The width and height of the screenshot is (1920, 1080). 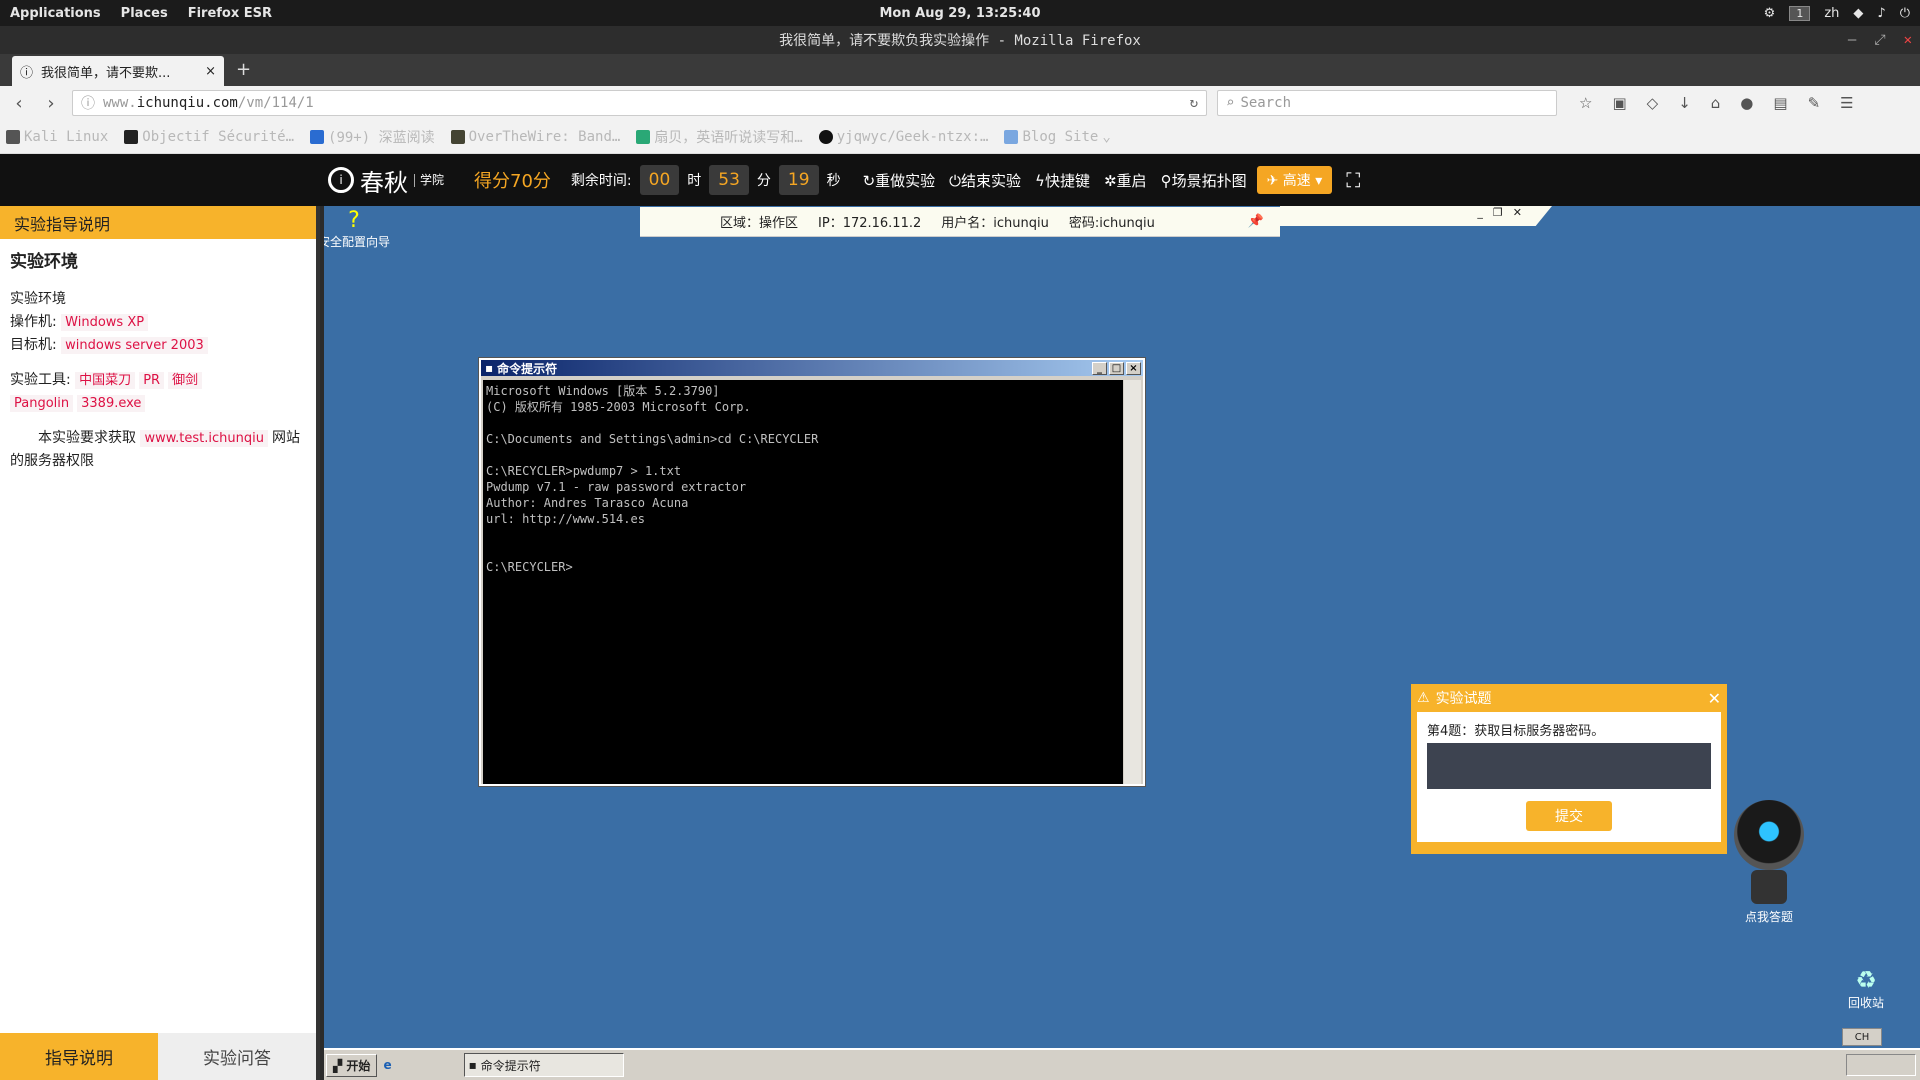 What do you see at coordinates (204, 438) in the screenshot?
I see `req-link: www.test.ichunqiu` at bounding box center [204, 438].